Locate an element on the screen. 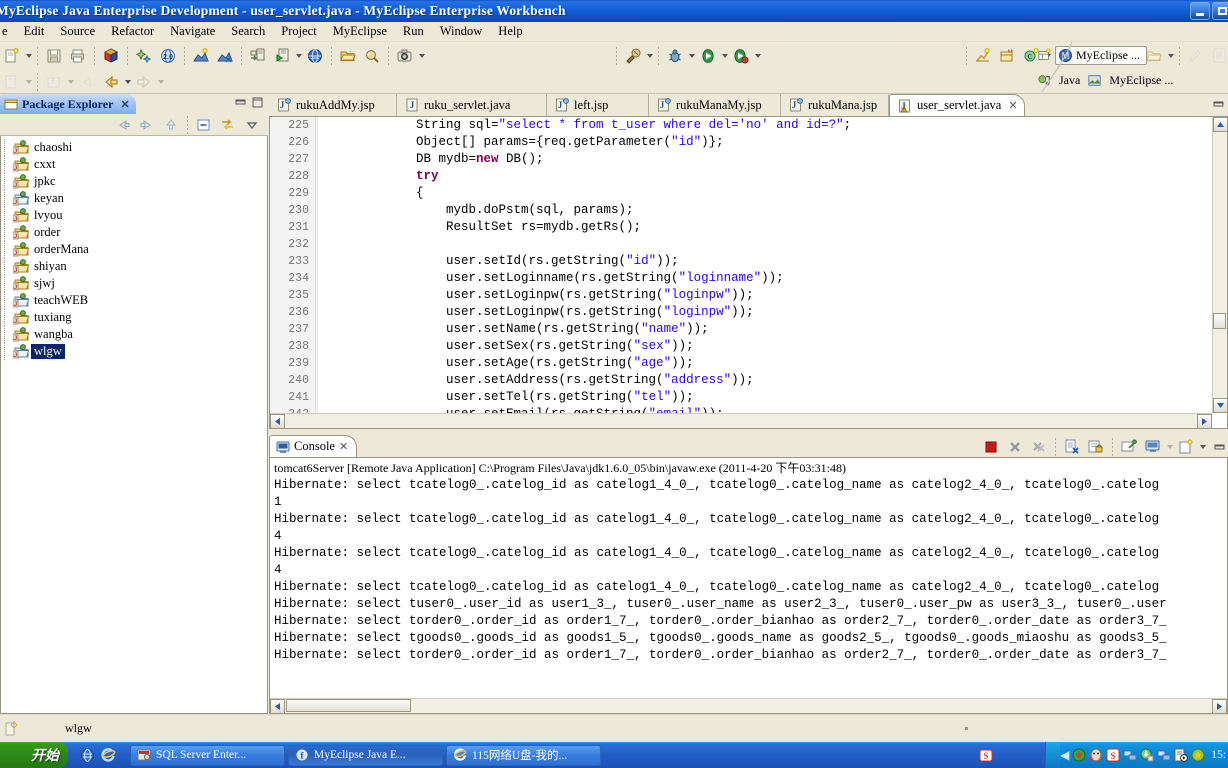 Image resolution: width=1228 pixels, height=768 pixels. project-item-cxxt: Jcxxt is located at coordinates (135, 164).